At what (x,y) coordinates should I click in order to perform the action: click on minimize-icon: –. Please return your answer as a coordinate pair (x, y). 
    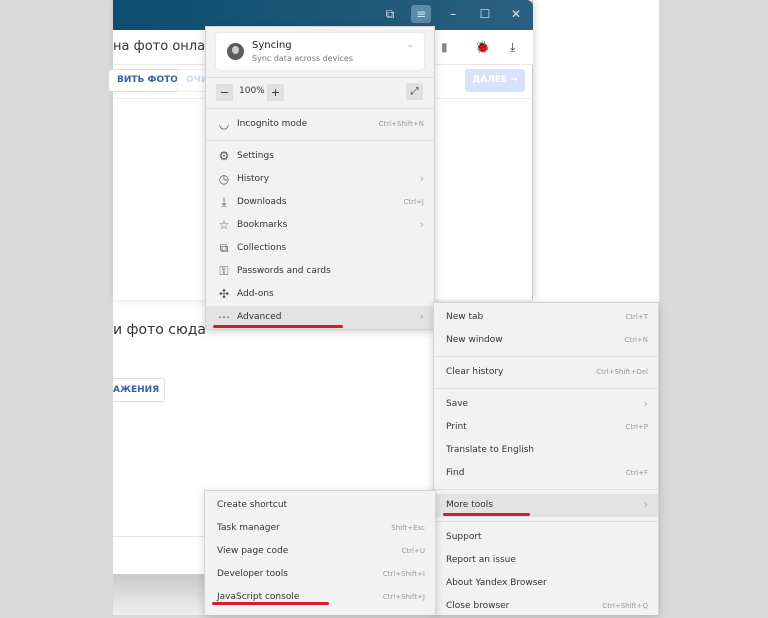
    Looking at the image, I should click on (453, 14).